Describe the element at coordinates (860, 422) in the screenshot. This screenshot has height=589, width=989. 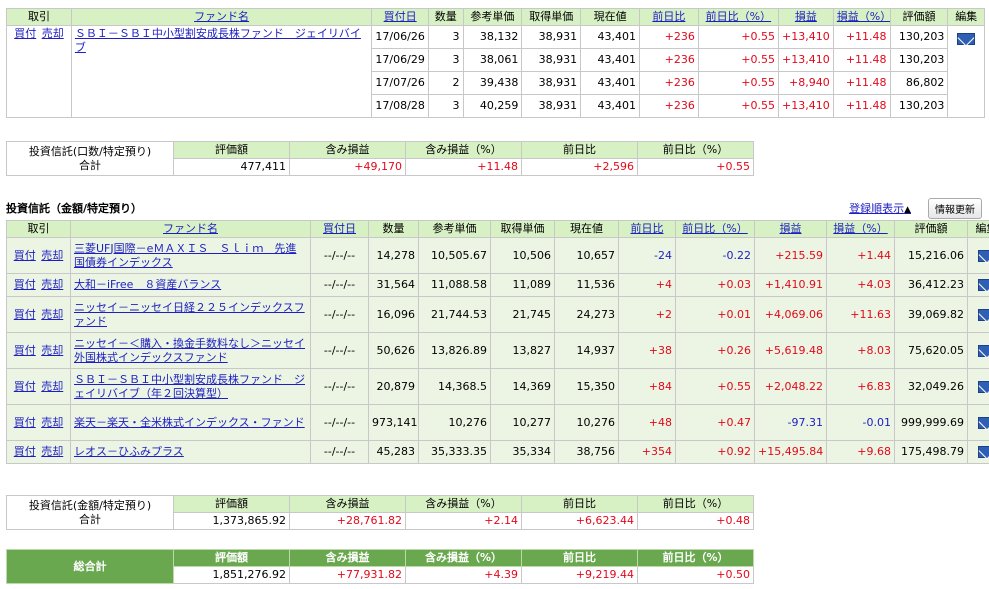
I see `profit-loss-pct: -0.01` at that location.